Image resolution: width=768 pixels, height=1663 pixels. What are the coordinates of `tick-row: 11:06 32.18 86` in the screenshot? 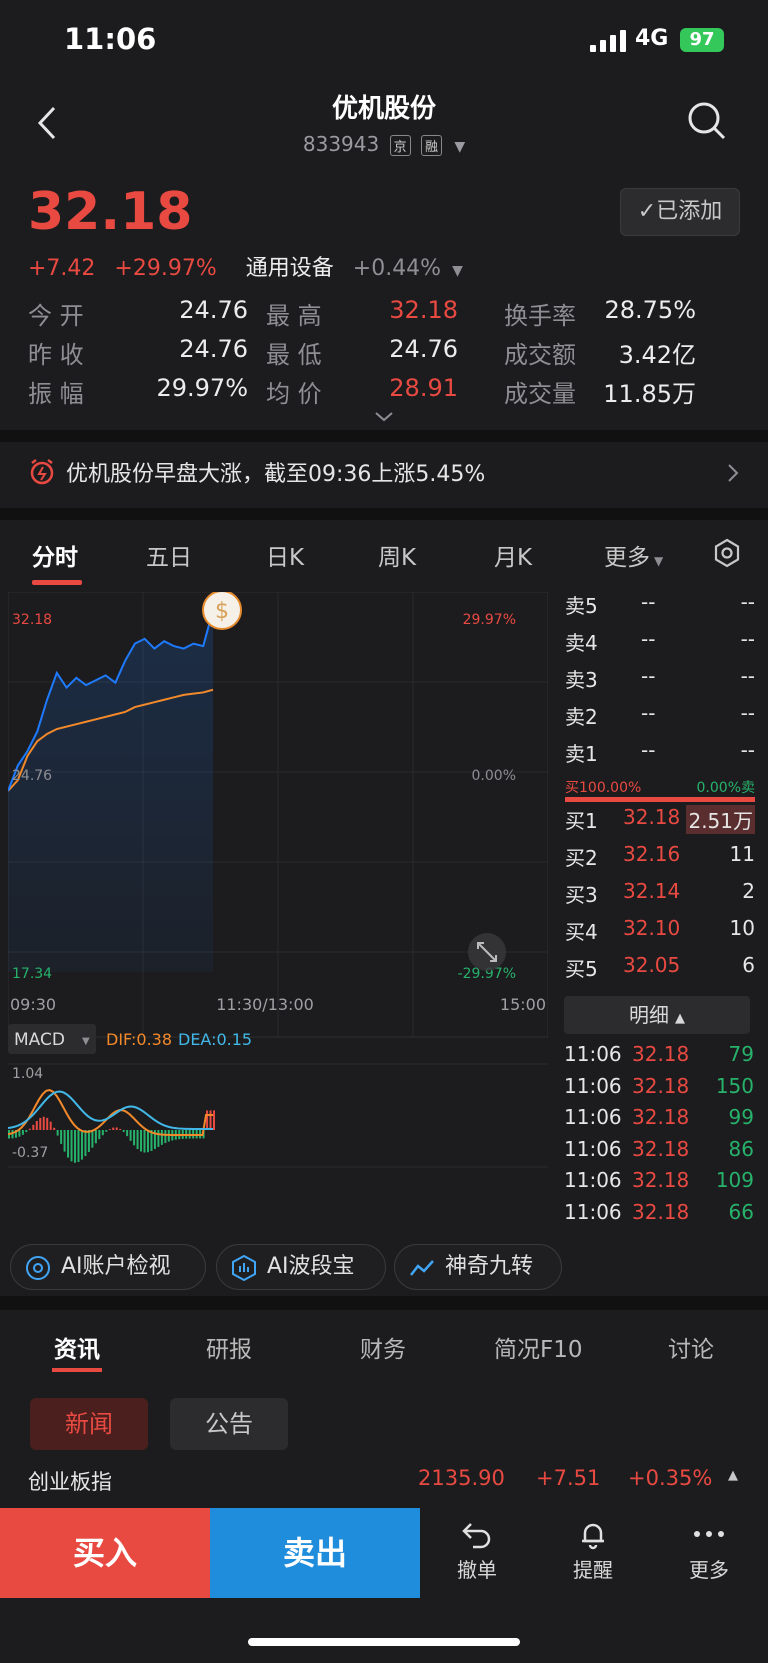 It's located at (659, 1148).